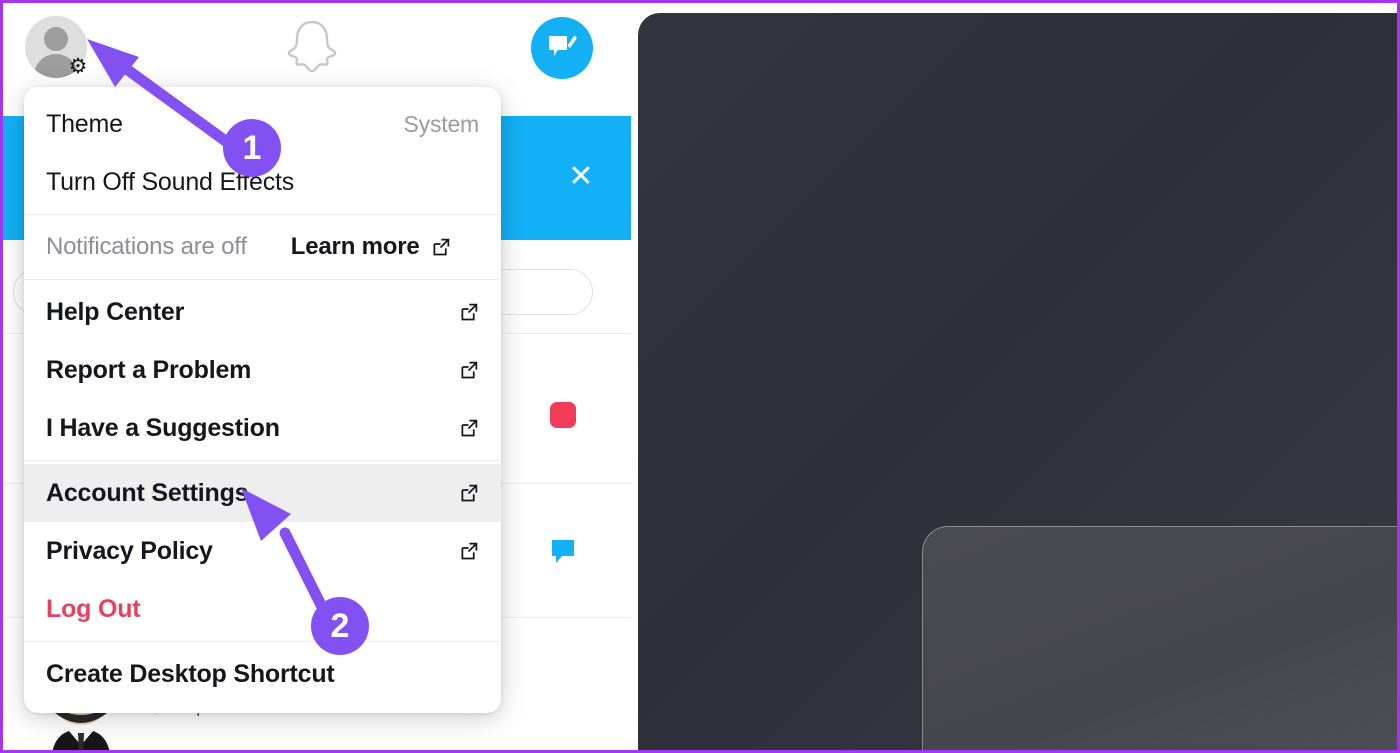 The height and width of the screenshot is (753, 1400). What do you see at coordinates (312, 46) in the screenshot?
I see `snapchat-ghost-icon` at bounding box center [312, 46].